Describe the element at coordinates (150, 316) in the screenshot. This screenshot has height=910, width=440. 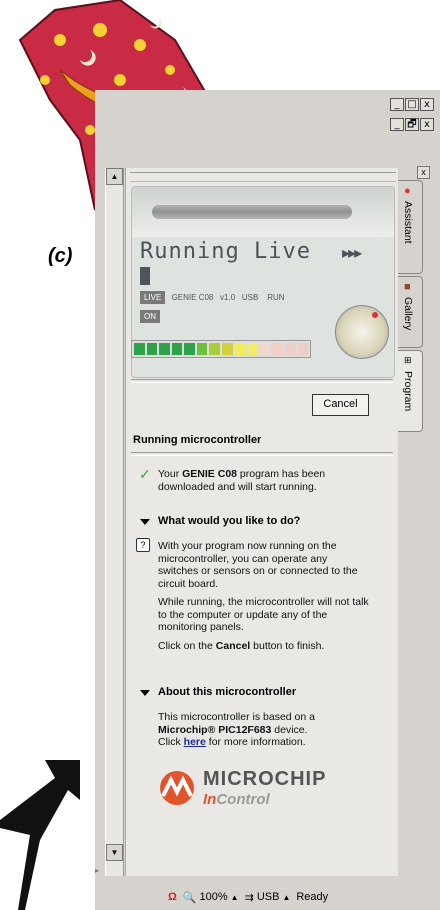
I see `on-tag: ON` at that location.